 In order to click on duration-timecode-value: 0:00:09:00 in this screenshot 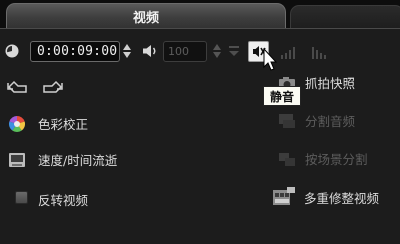, I will do `click(77, 51)`.